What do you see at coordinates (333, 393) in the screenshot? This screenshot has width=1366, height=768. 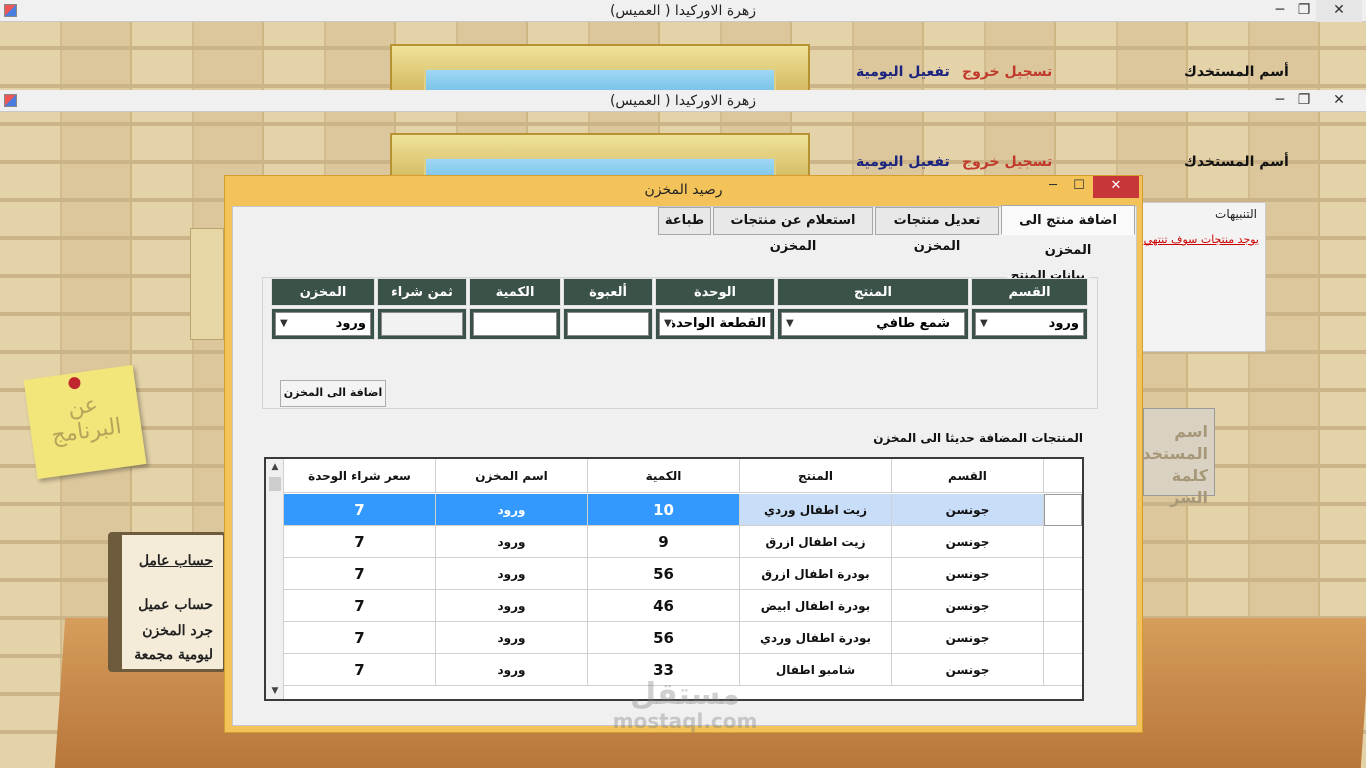 I see `add-to-store-button: اضافة الى المخزن` at bounding box center [333, 393].